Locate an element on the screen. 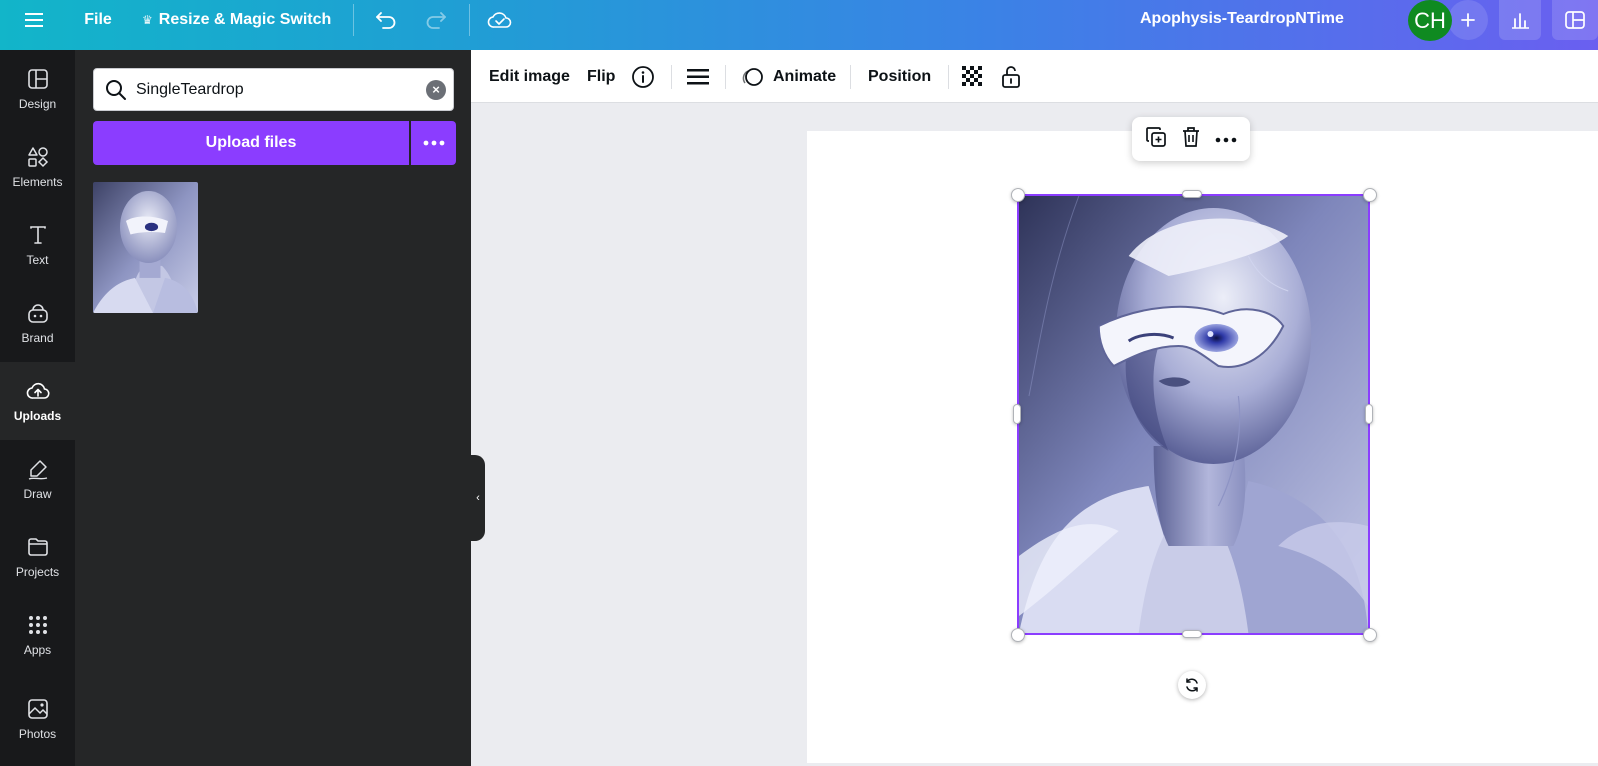  search-input is located at coordinates (276, 89).